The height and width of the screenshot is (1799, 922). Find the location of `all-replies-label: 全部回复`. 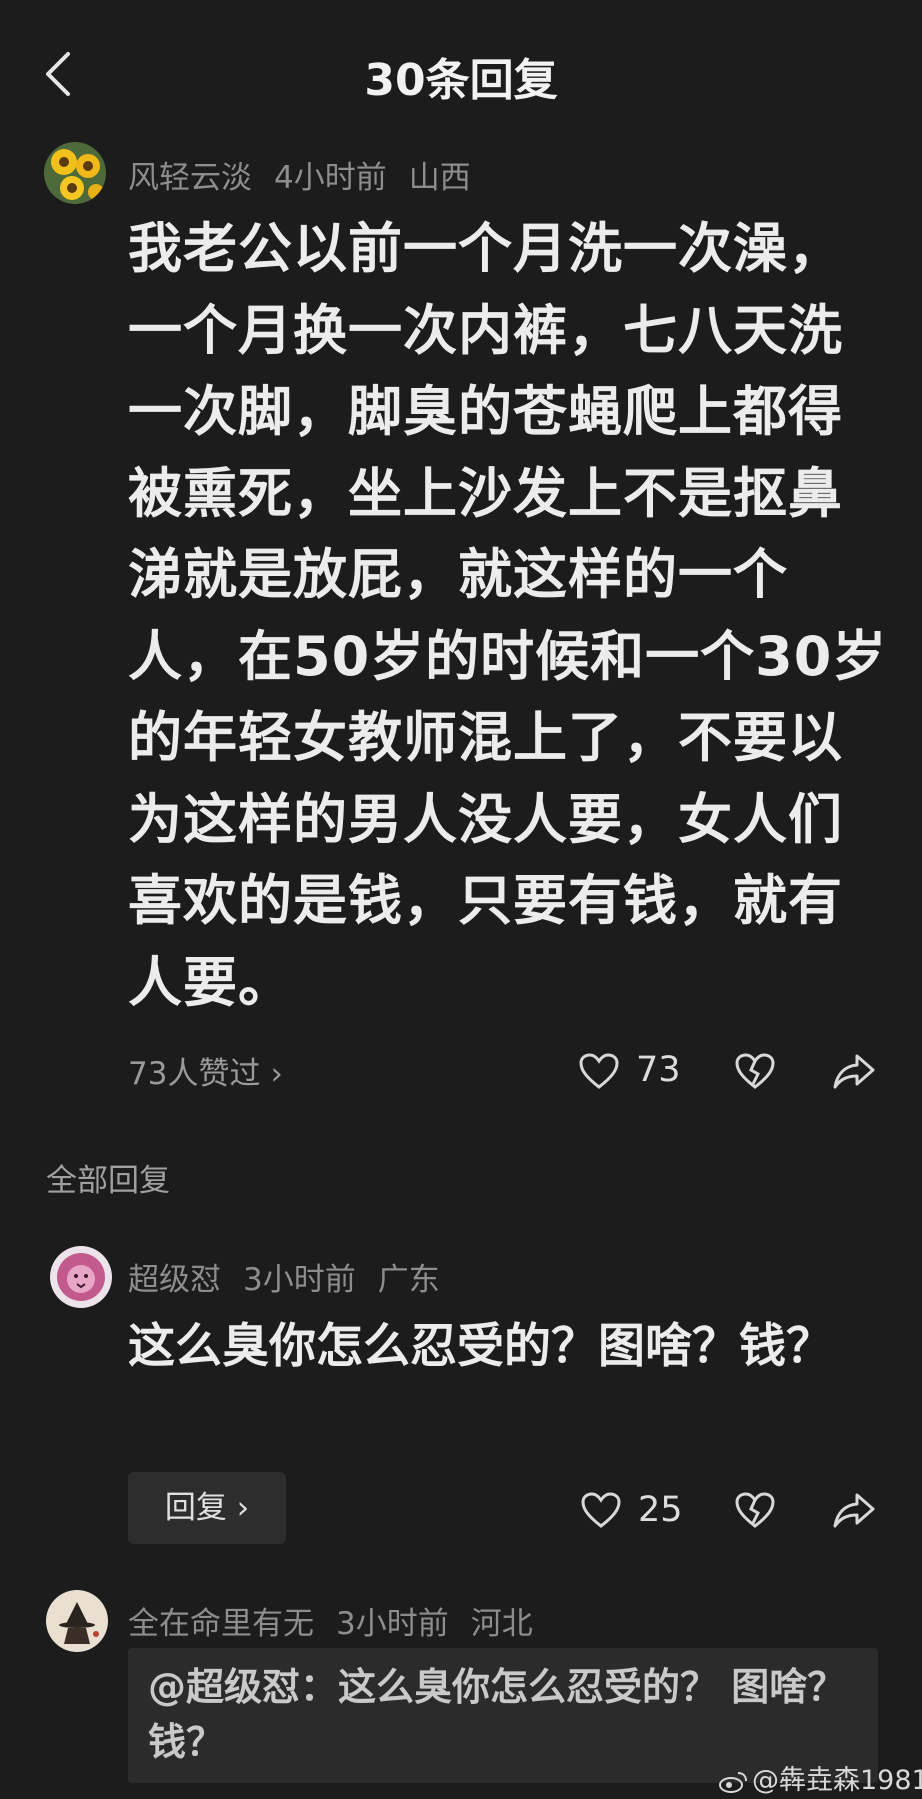

all-replies-label: 全部回复 is located at coordinates (108, 1181).